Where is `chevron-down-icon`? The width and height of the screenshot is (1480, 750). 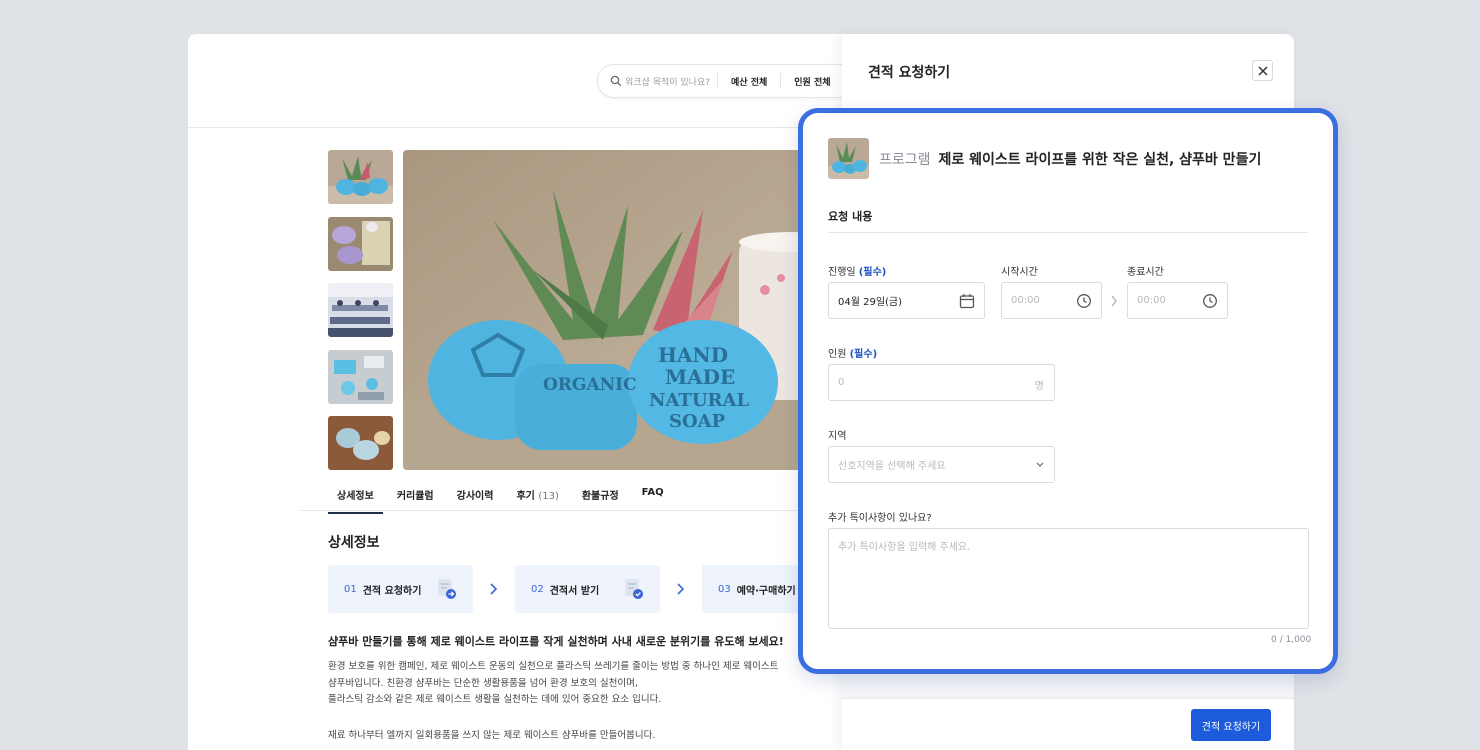
chevron-down-icon is located at coordinates (1040, 464).